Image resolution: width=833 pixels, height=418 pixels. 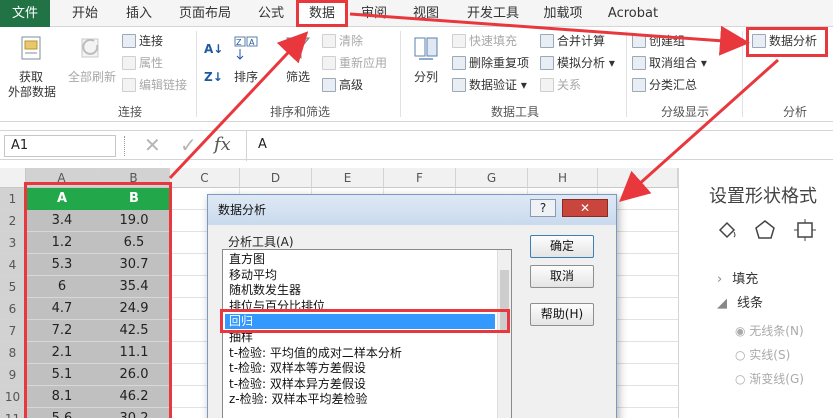 I want to click on arrow-range-to-tab, so click(x=238, y=105).